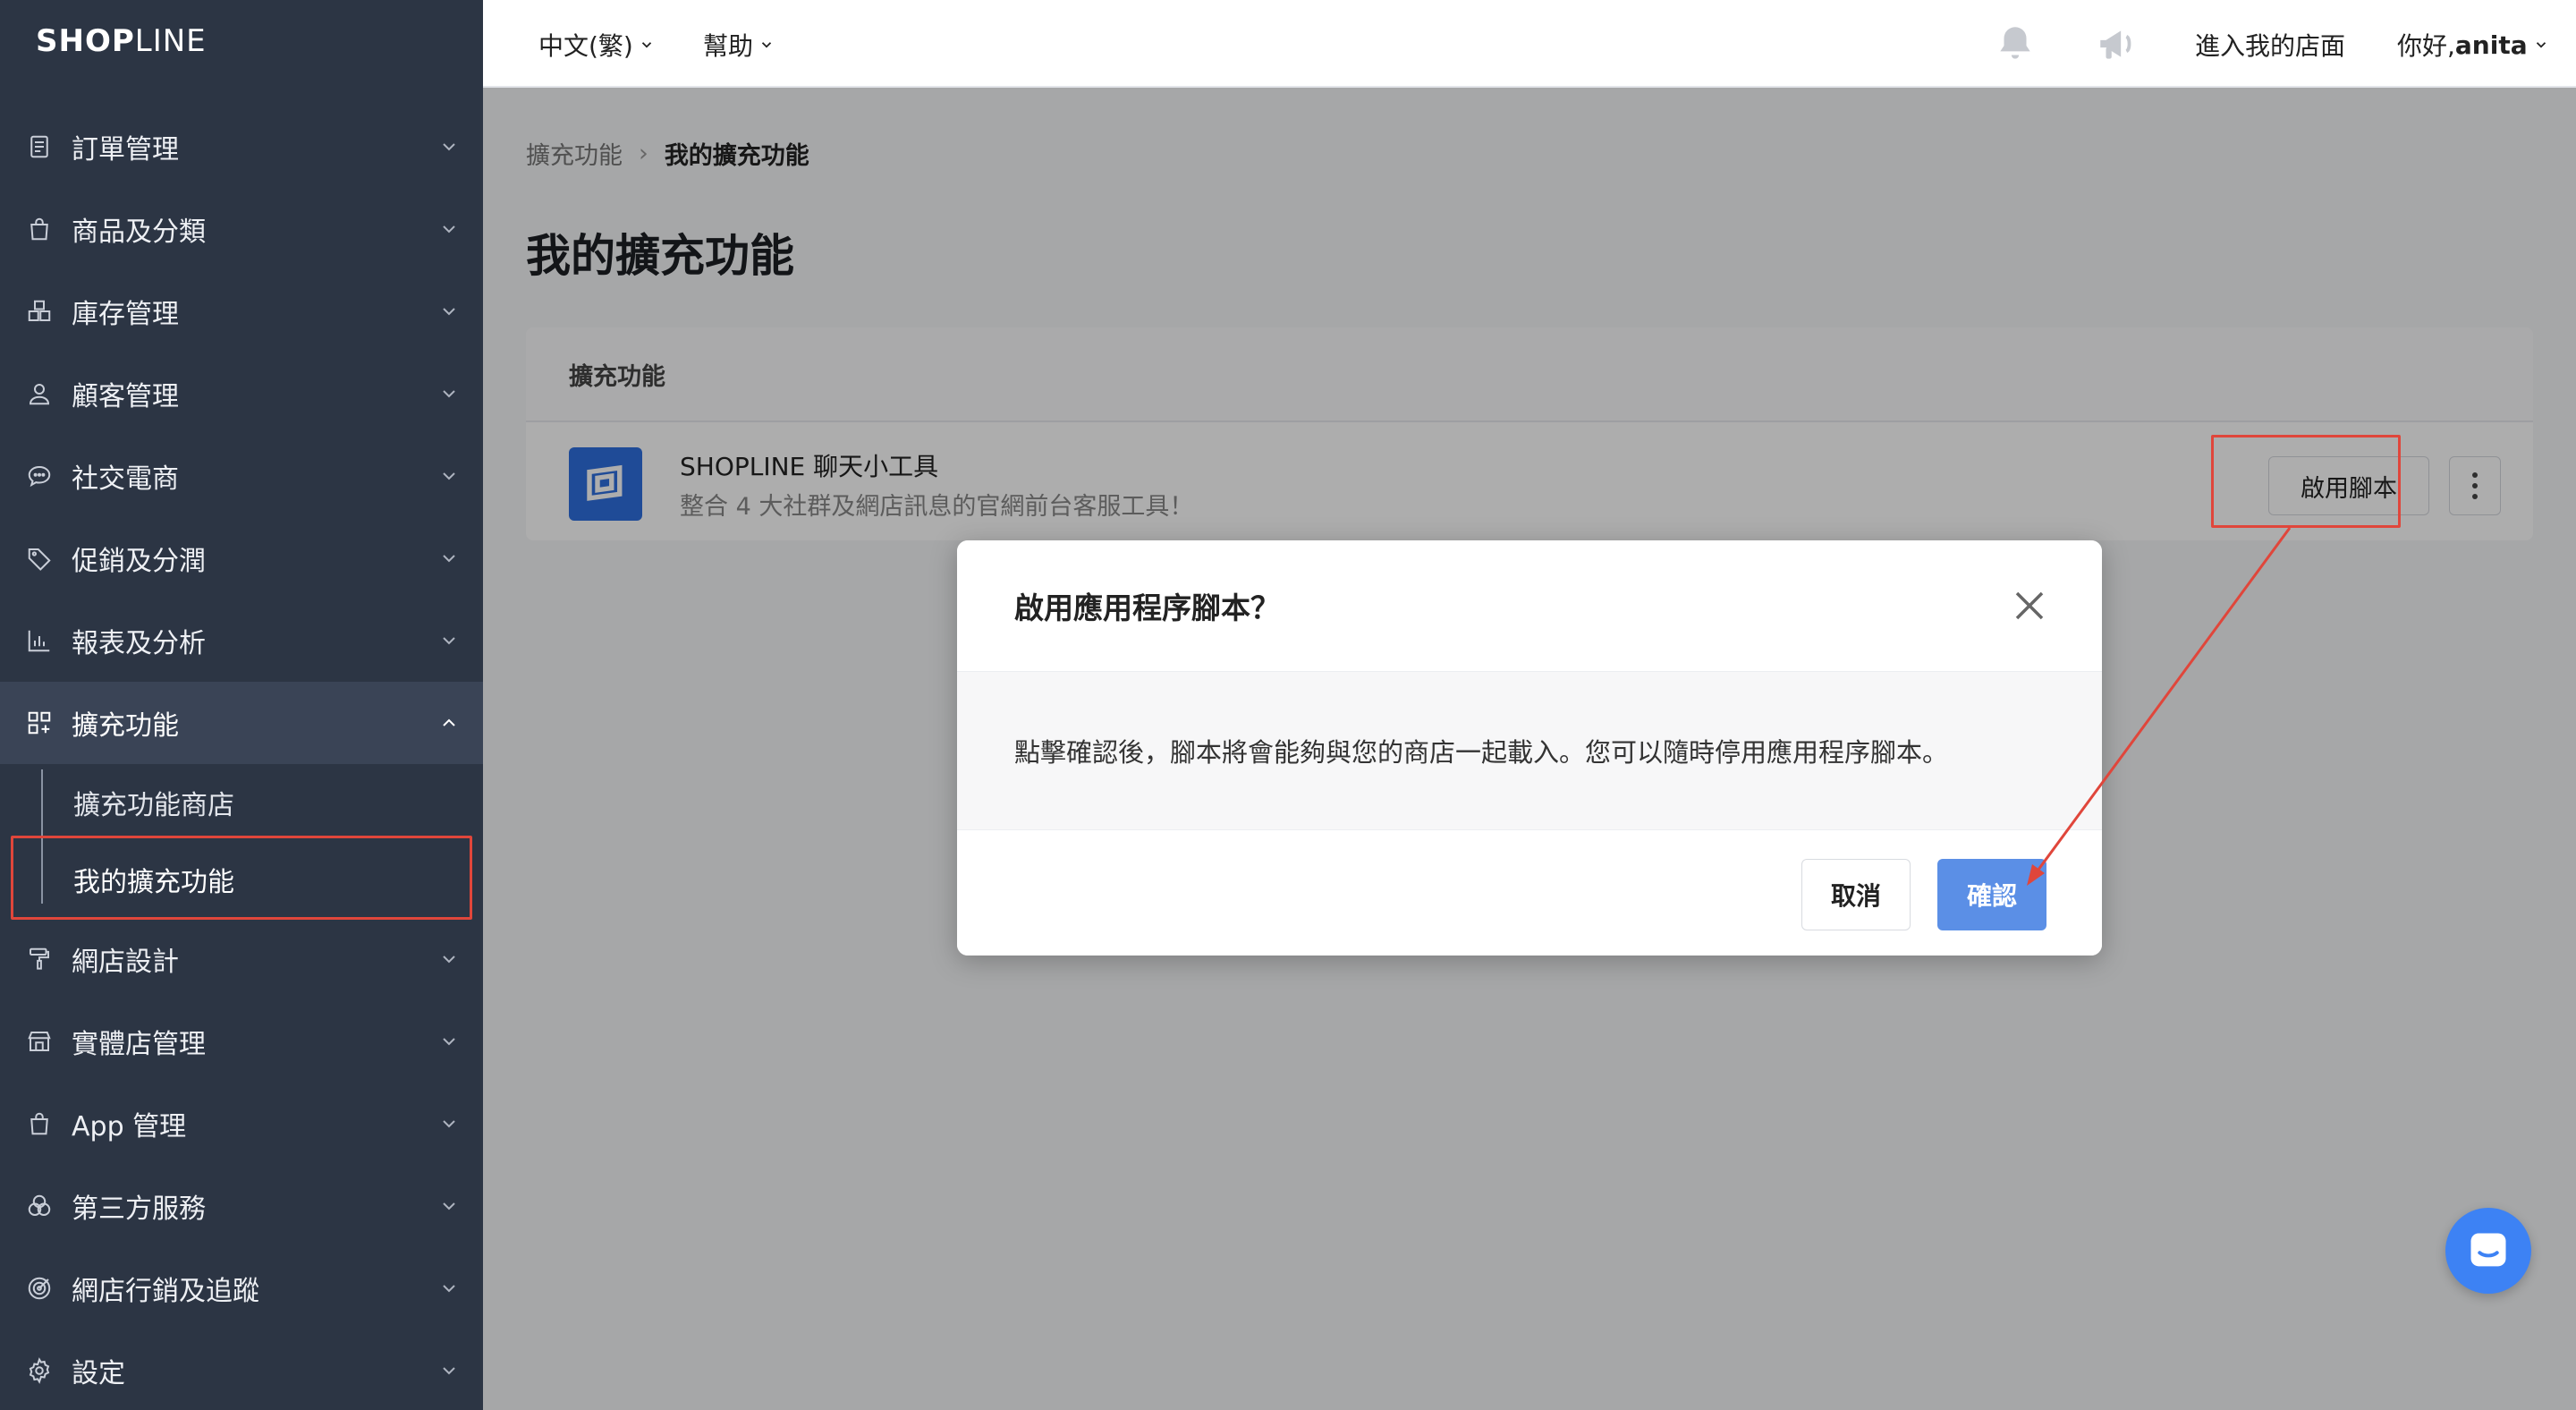 The width and height of the screenshot is (2576, 1410). I want to click on cancel-button: 取消, so click(1856, 894).